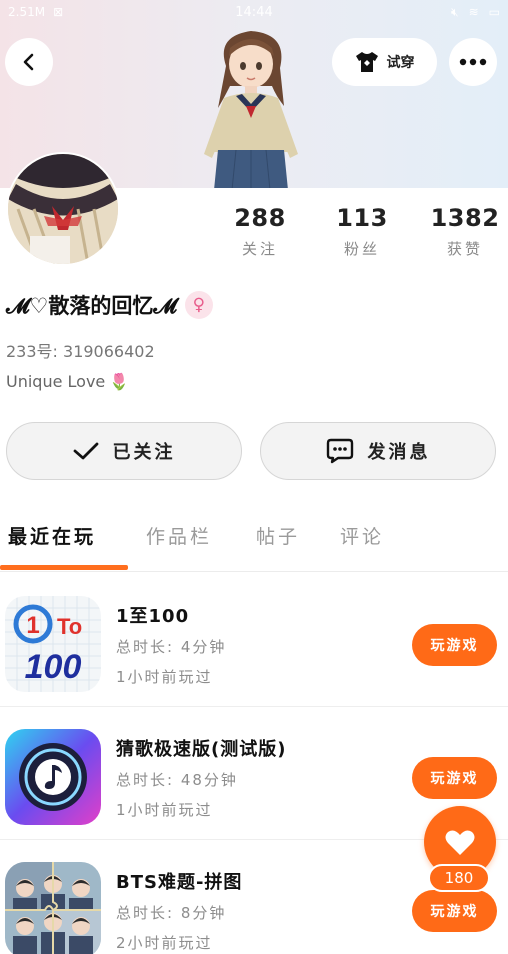 The height and width of the screenshot is (954, 508). I want to click on stat-label: 关注, so click(259, 249).